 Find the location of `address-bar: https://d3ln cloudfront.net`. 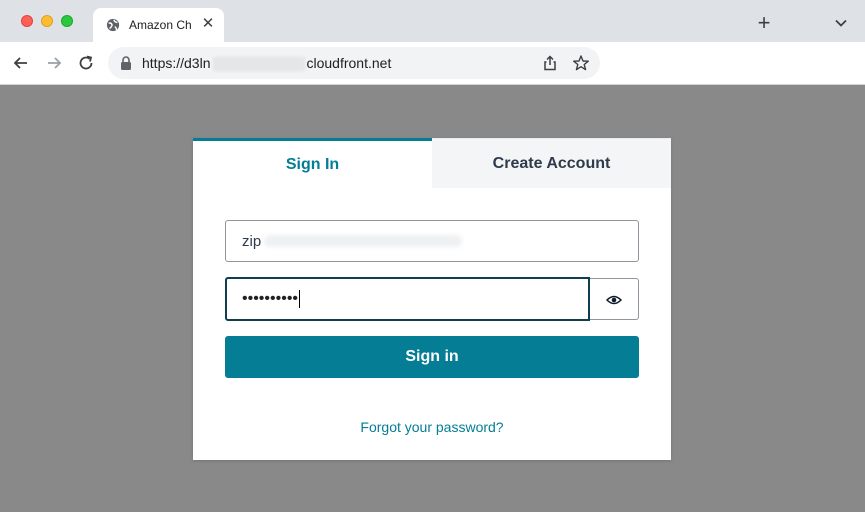

address-bar: https://d3ln cloudfront.net is located at coordinates (354, 63).